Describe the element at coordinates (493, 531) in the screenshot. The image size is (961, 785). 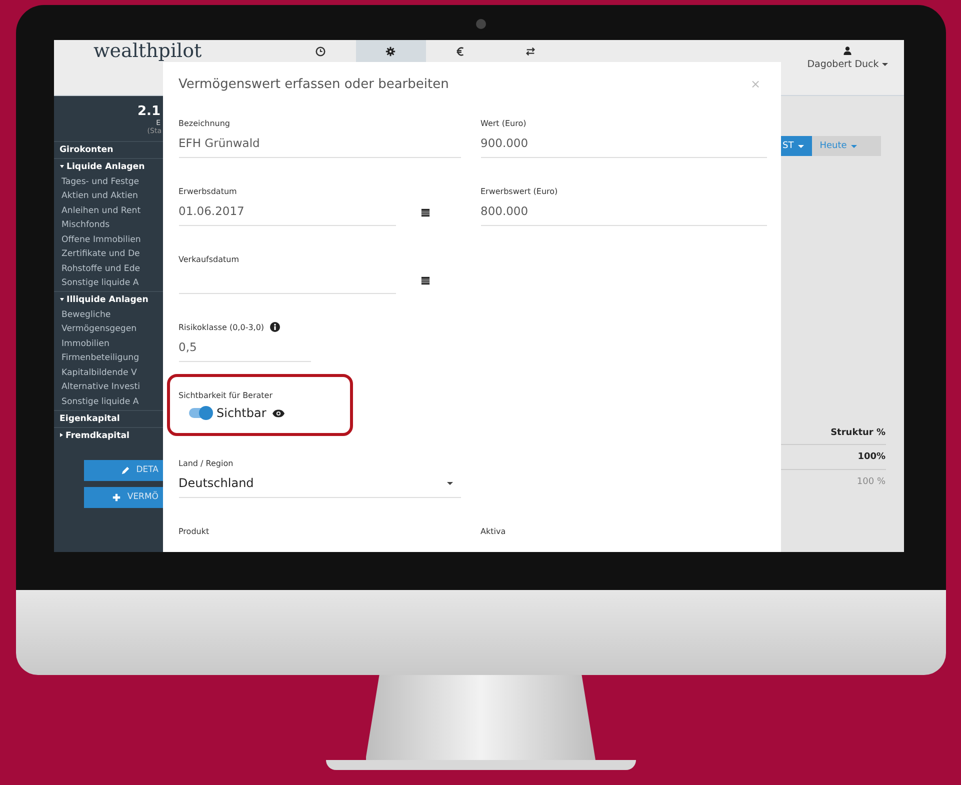
I see `field-label: Aktiva` at that location.